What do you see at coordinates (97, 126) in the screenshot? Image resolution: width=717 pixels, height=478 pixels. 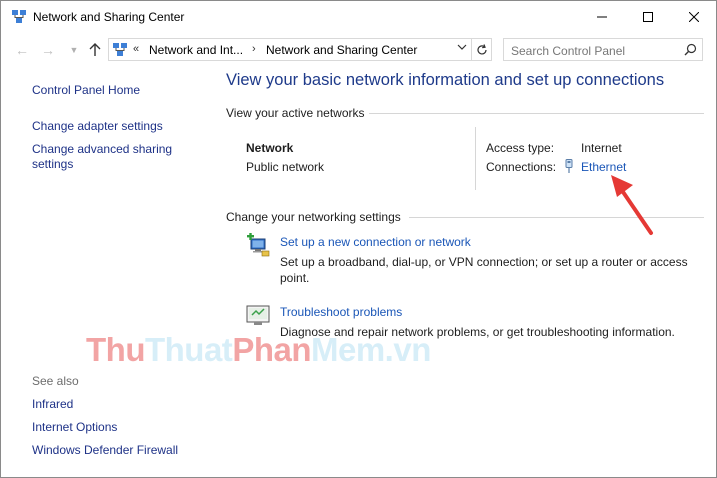 I see `change-adapter-settings-link: Change adapter settings` at bounding box center [97, 126].